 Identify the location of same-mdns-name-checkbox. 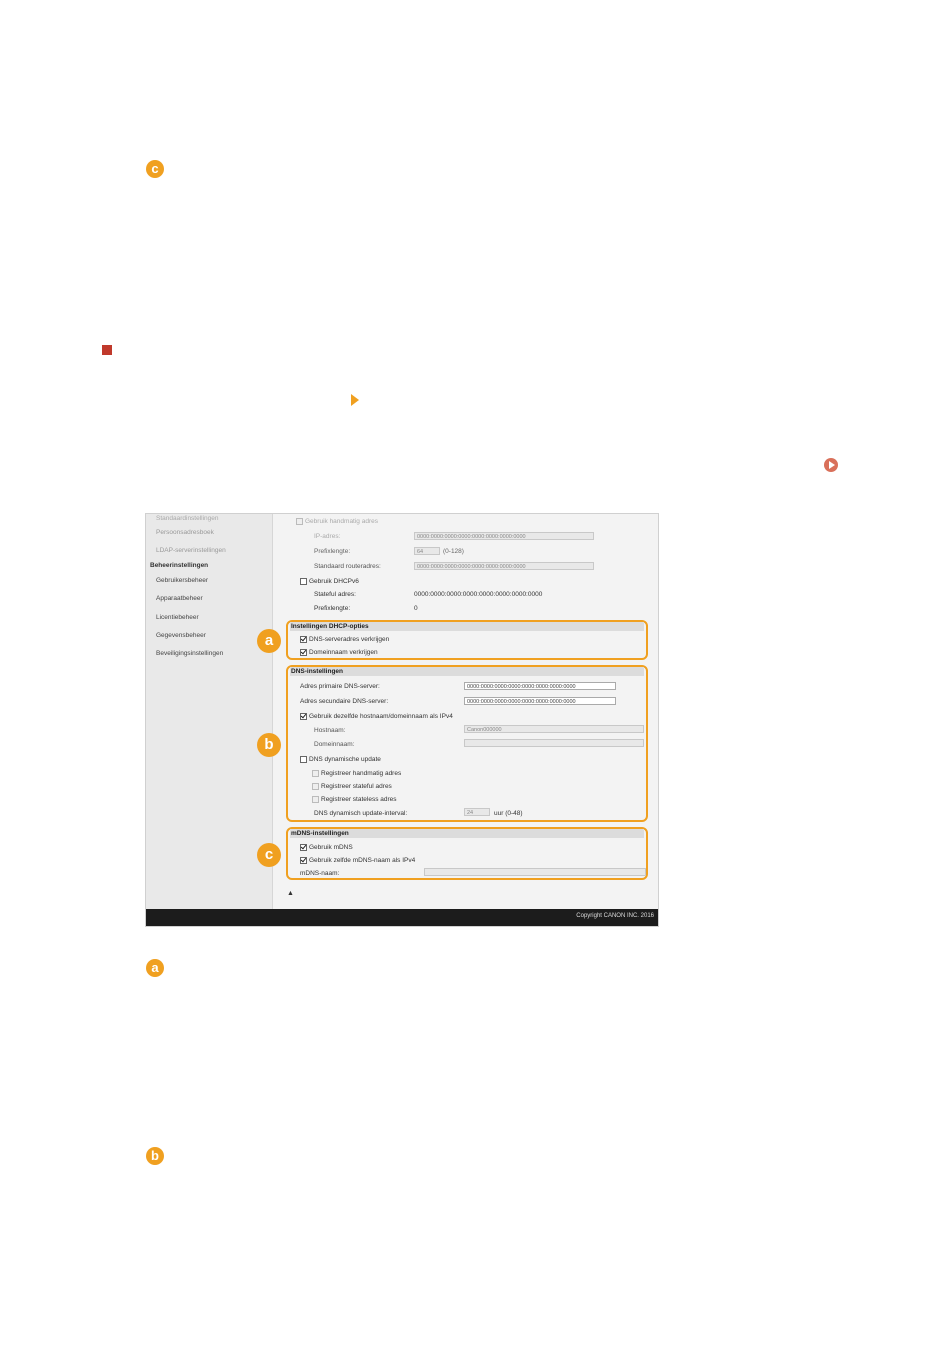
(303, 860).